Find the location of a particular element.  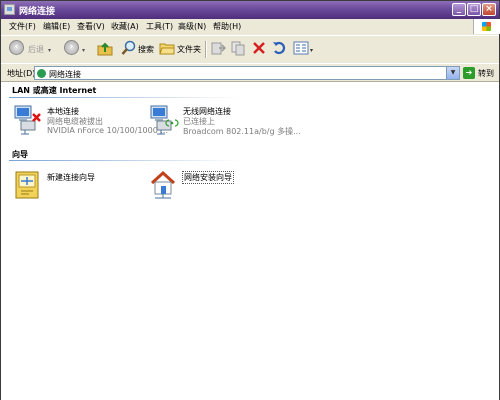

views-icon is located at coordinates (301, 49).